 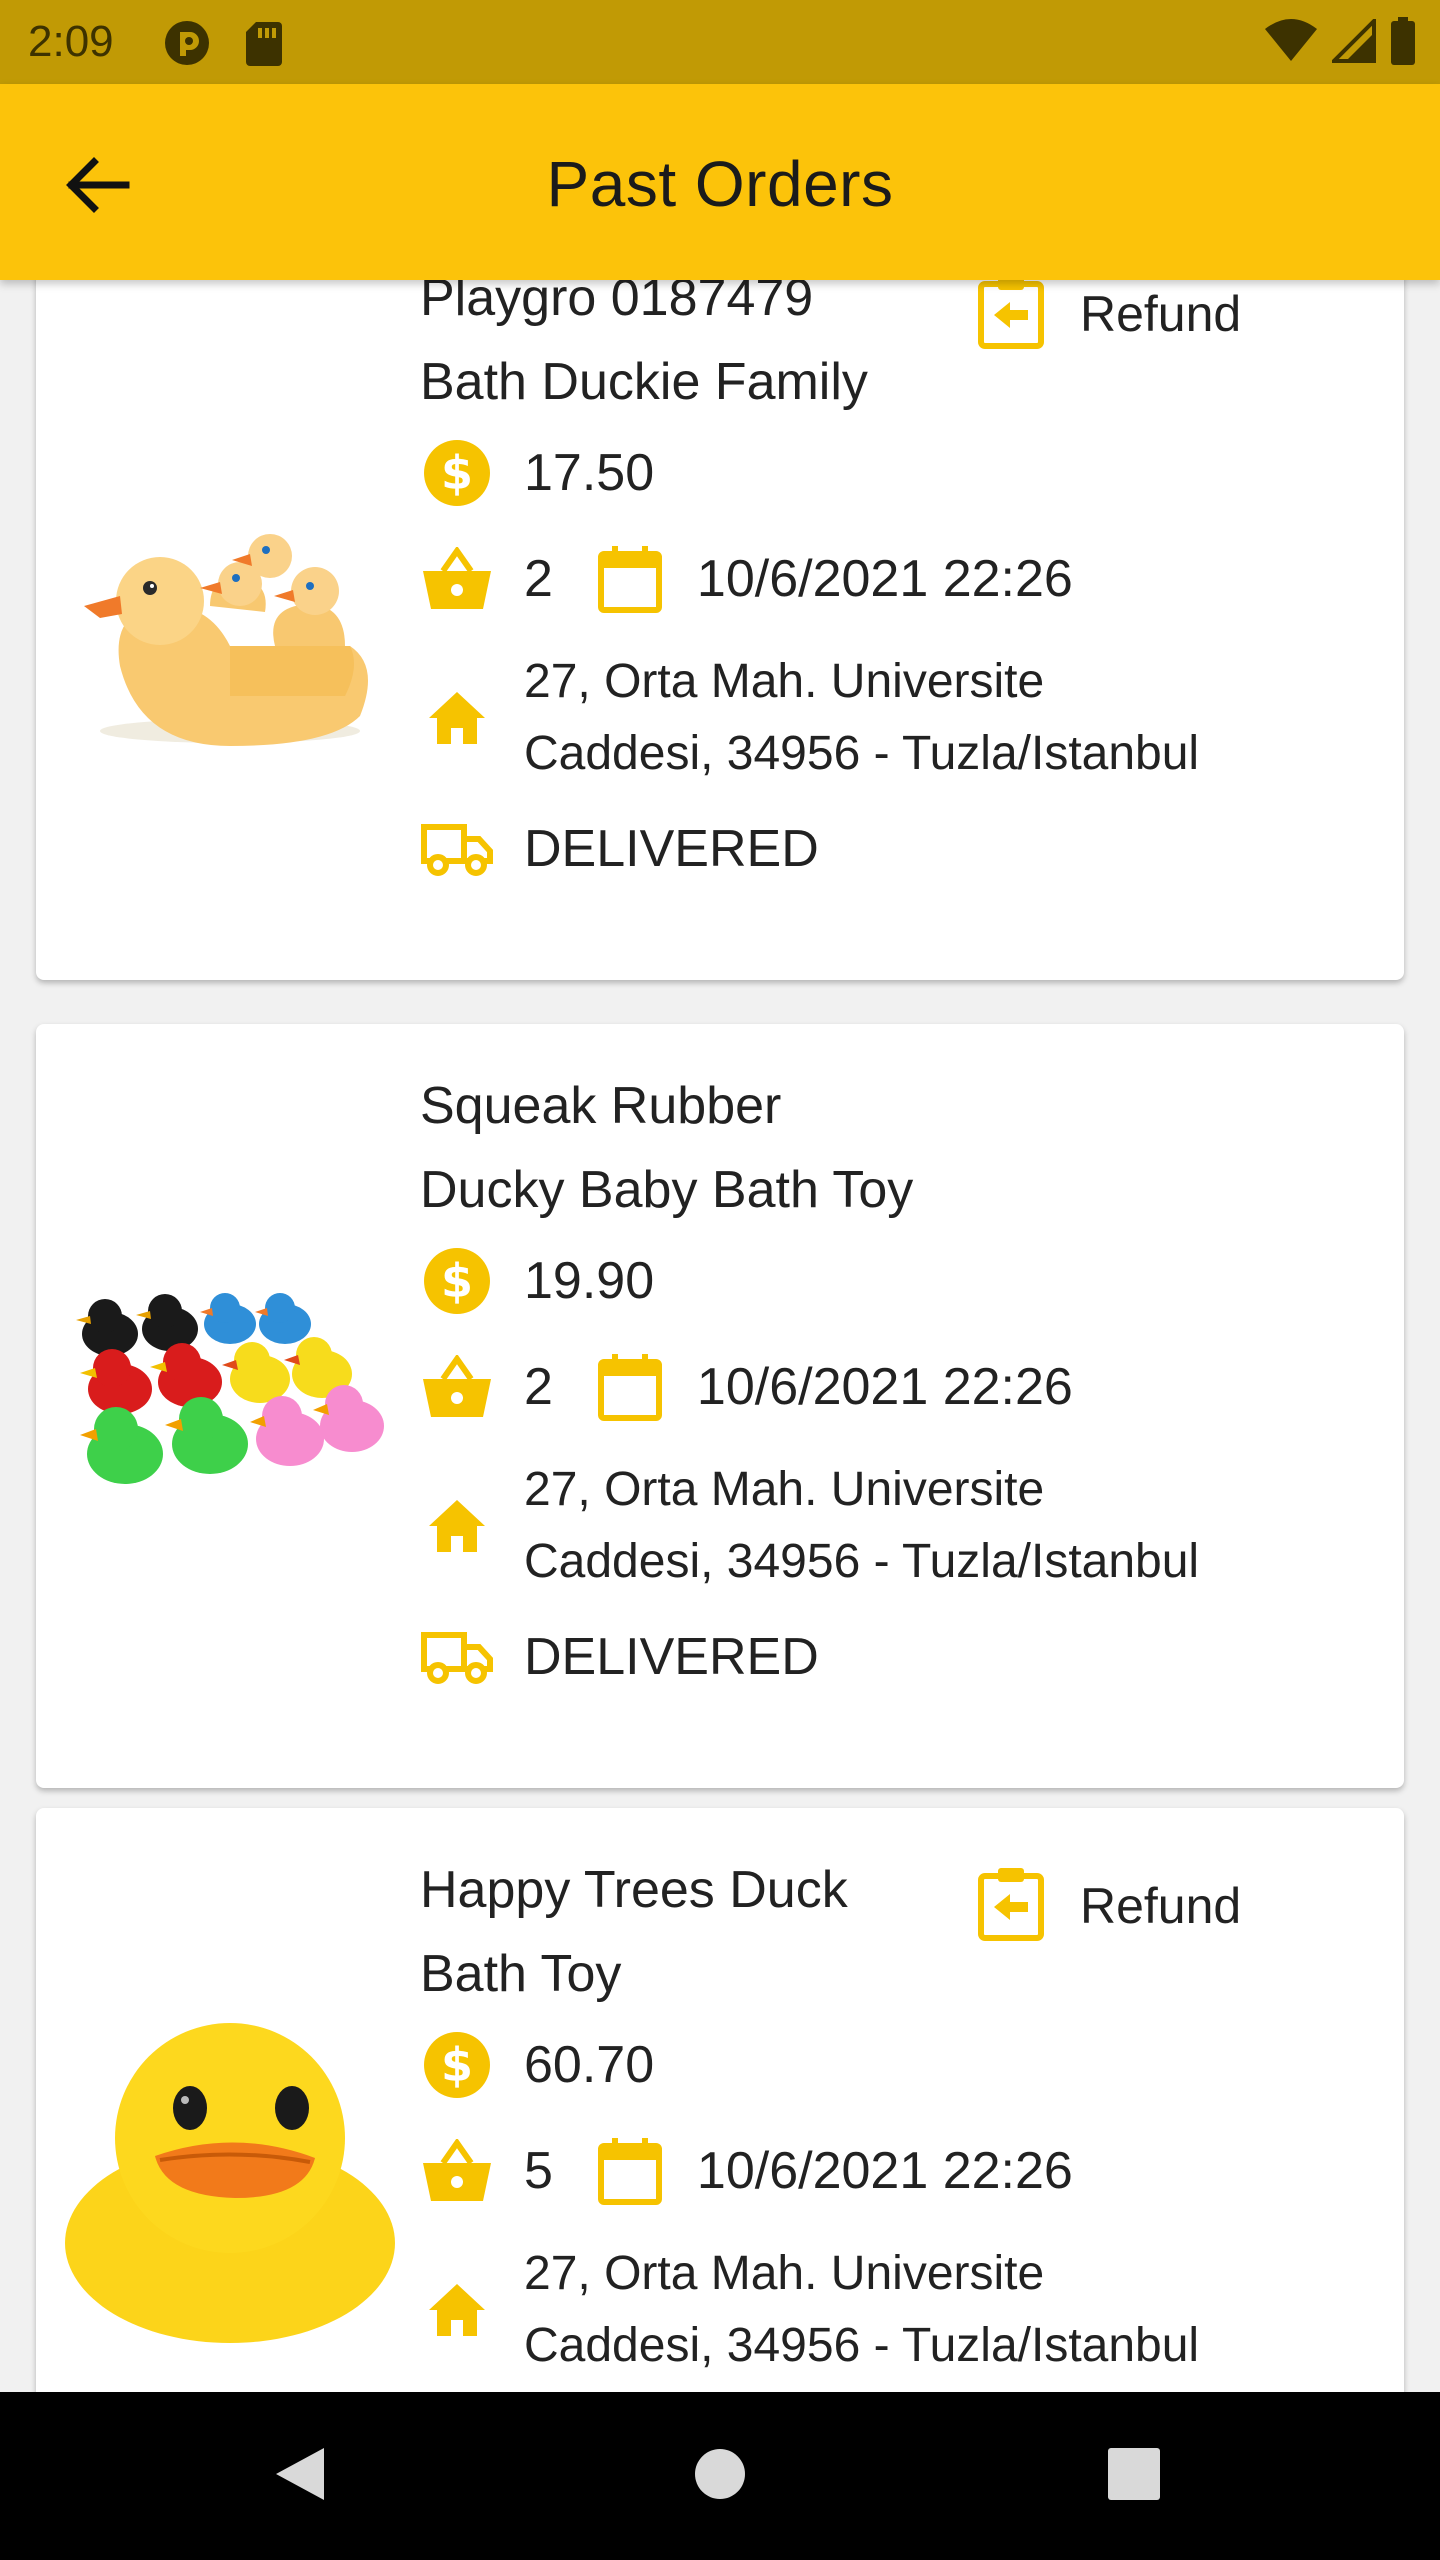 I want to click on quantity-date-row: 5 10/6/2021 22:26, so click(x=746, y=2171).